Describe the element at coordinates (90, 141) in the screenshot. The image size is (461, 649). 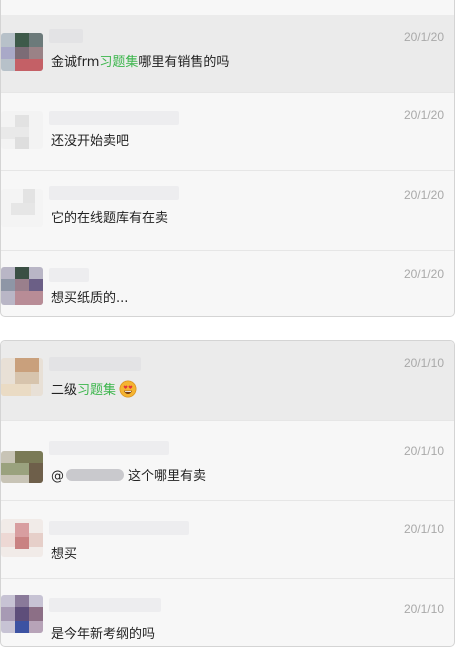
I see `comment-text: 还没开始卖吧` at that location.